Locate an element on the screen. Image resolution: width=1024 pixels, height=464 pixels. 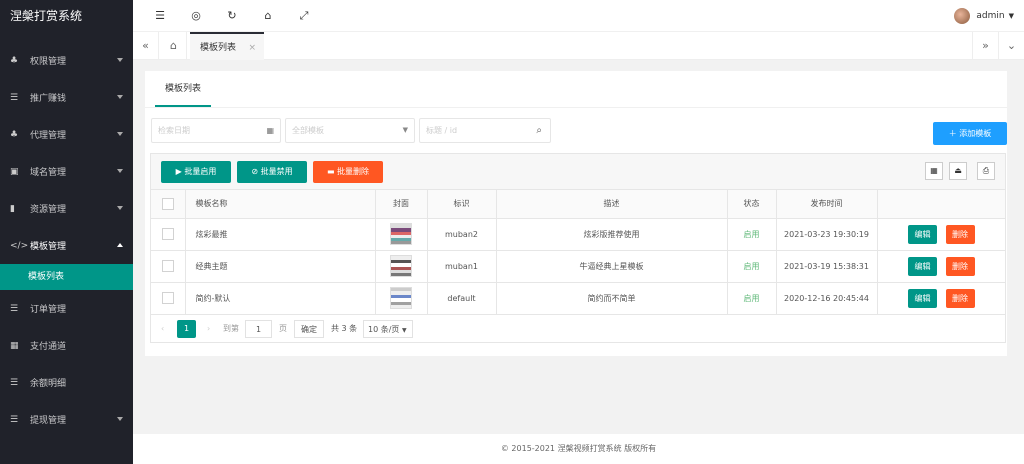
caret-down-icon: ▼ is located at coordinates (1011, 16).